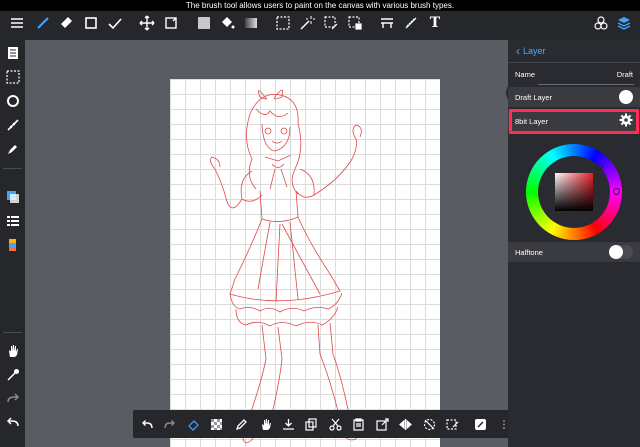 The image size is (640, 447). Describe the element at coordinates (147, 23) in the screenshot. I see `move-tool-icon` at that location.